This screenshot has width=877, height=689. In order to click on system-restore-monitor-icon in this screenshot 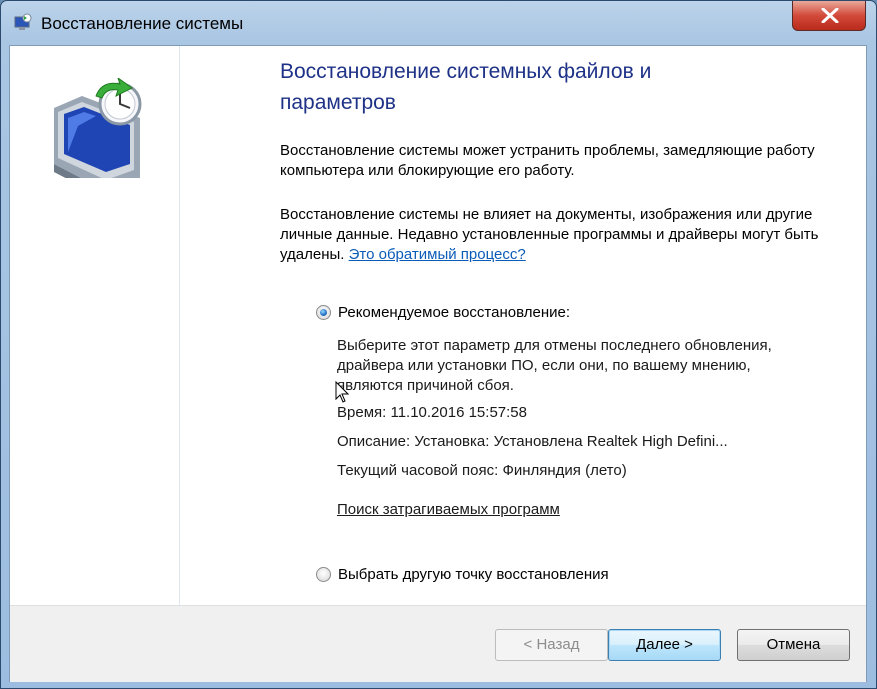, I will do `click(98, 128)`.